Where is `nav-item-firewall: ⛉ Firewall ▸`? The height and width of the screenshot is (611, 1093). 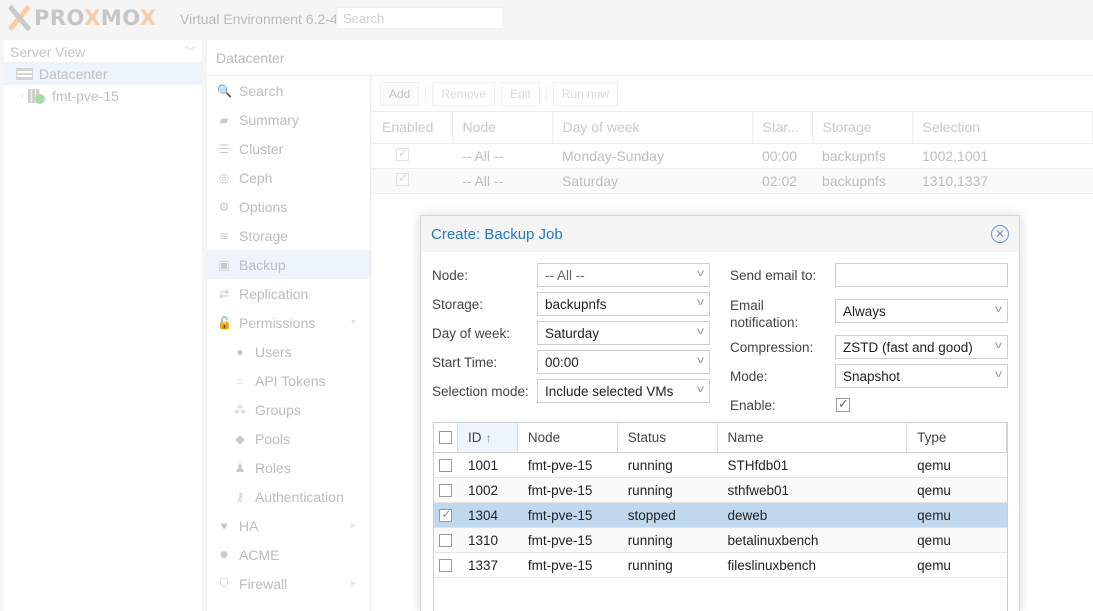
nav-item-firewall: ⛉ Firewall ▸ is located at coordinates (288, 583).